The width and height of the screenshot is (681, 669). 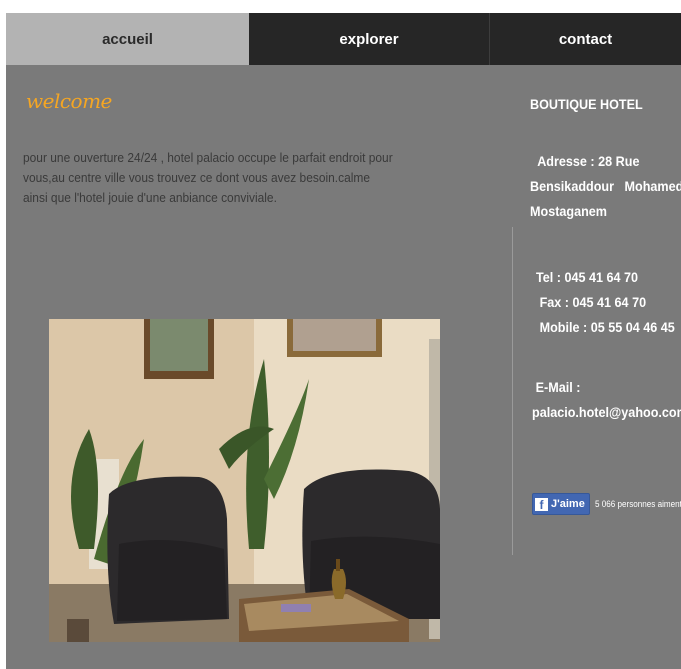 I want to click on facebook-like-label: J'aime, so click(x=568, y=504).